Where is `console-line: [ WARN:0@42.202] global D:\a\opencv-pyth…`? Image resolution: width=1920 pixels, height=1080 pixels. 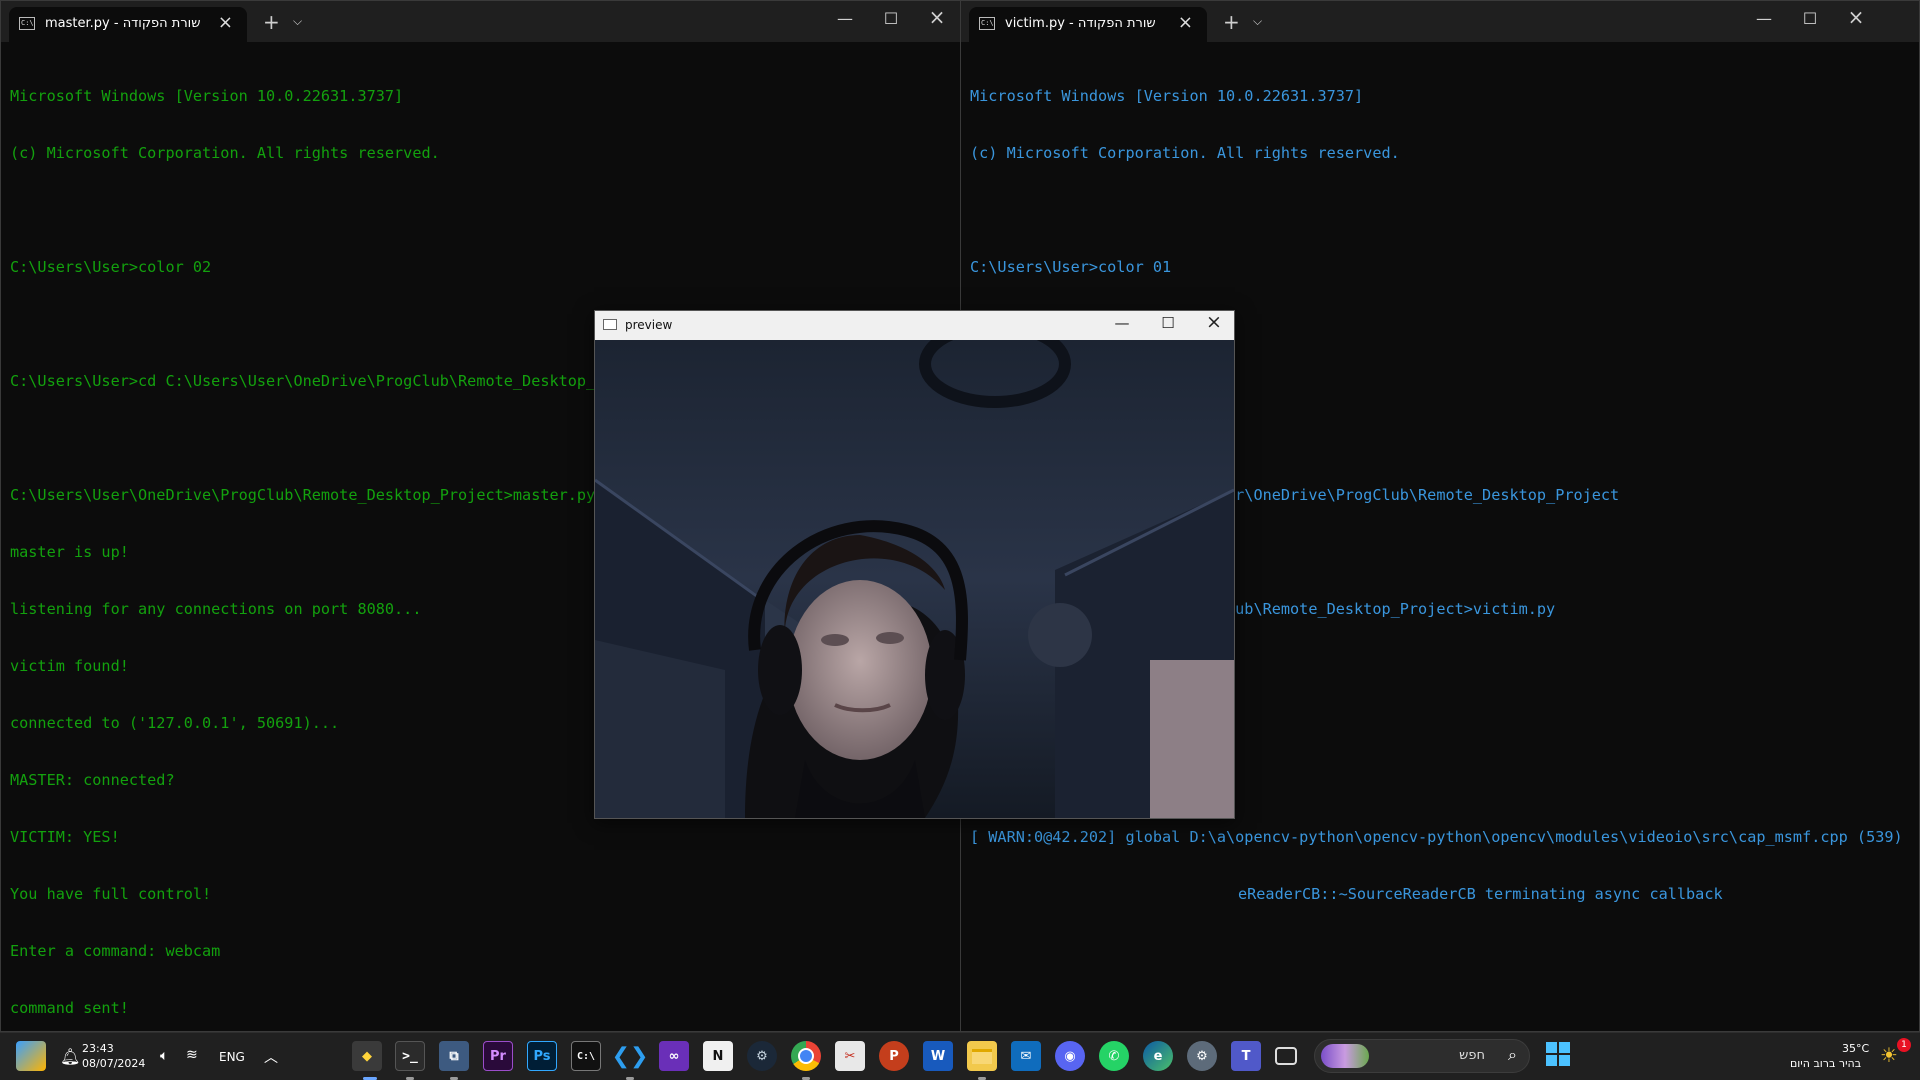
console-line: [ WARN:0@42.202] global D:\a\opencv-pyth… is located at coordinates (1436, 837).